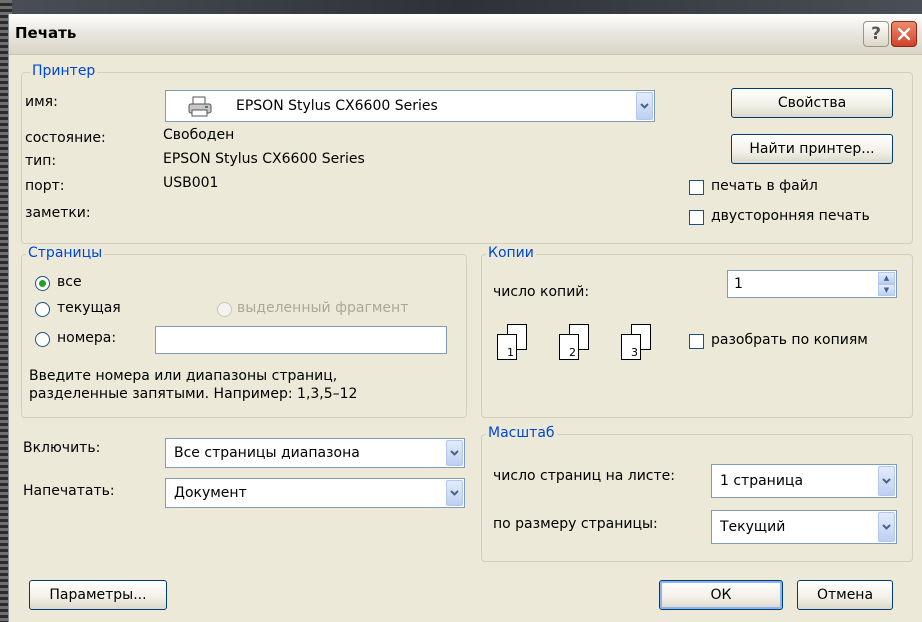 Image resolution: width=922 pixels, height=622 pixels. Describe the element at coordinates (764, 186) in the screenshot. I see `print-to-file-label: печать в файл` at that location.